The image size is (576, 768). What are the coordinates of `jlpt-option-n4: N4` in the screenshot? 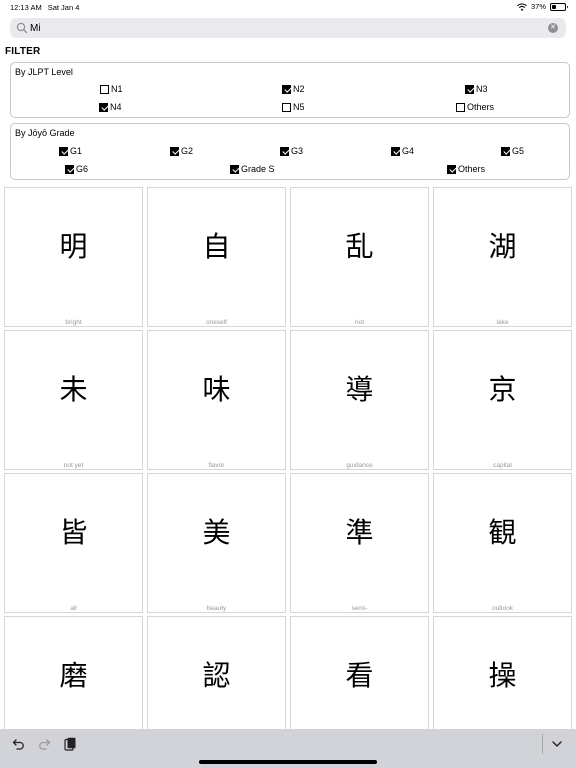 It's located at (110, 107).